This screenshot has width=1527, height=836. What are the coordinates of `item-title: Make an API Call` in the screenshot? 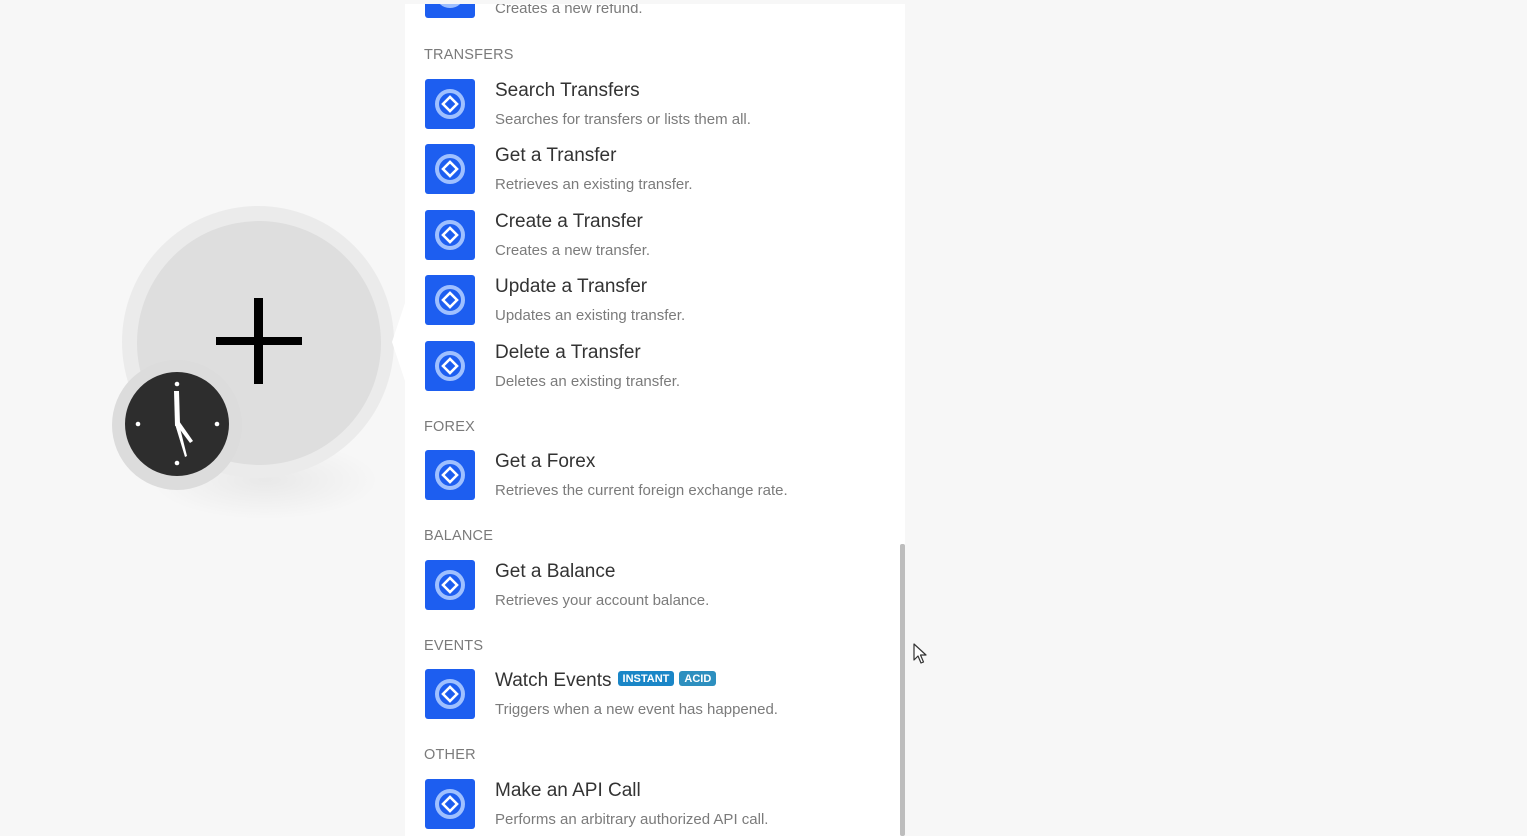 It's located at (568, 790).